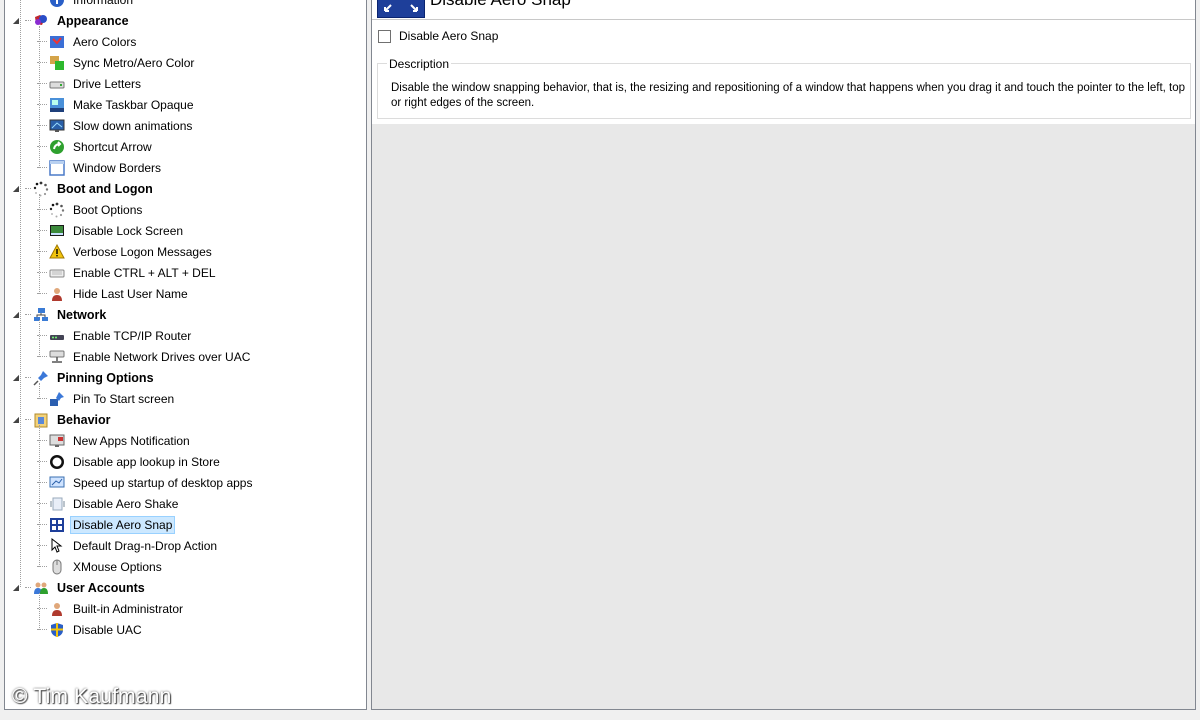  What do you see at coordinates (57, 462) in the screenshot?
I see `store-icon` at bounding box center [57, 462].